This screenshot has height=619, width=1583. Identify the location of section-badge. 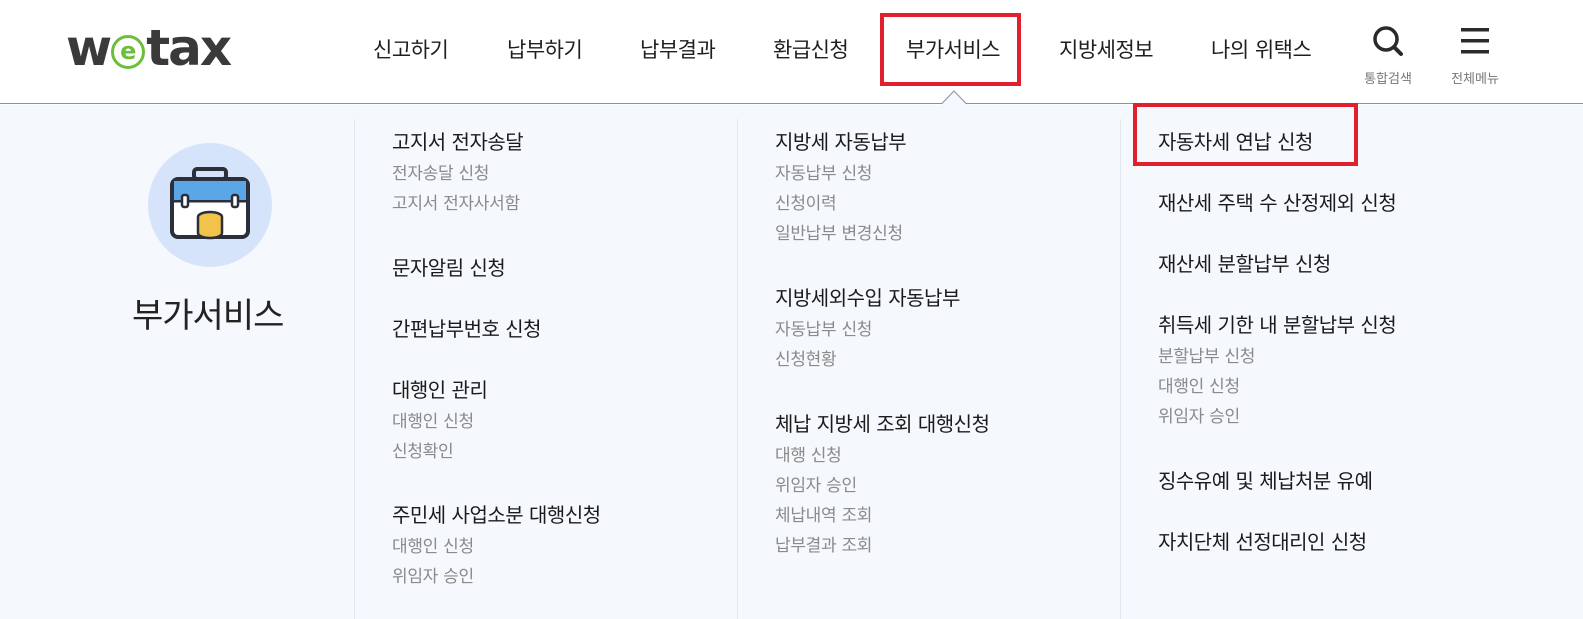
(210, 205).